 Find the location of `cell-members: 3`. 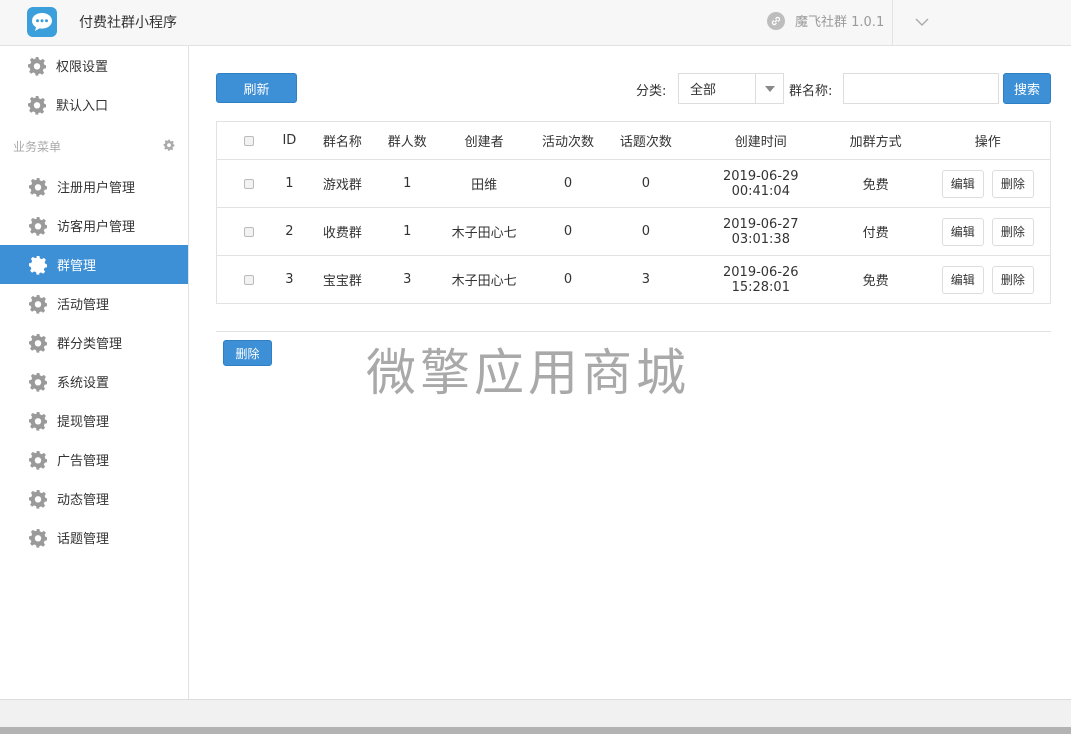

cell-members: 3 is located at coordinates (407, 279).